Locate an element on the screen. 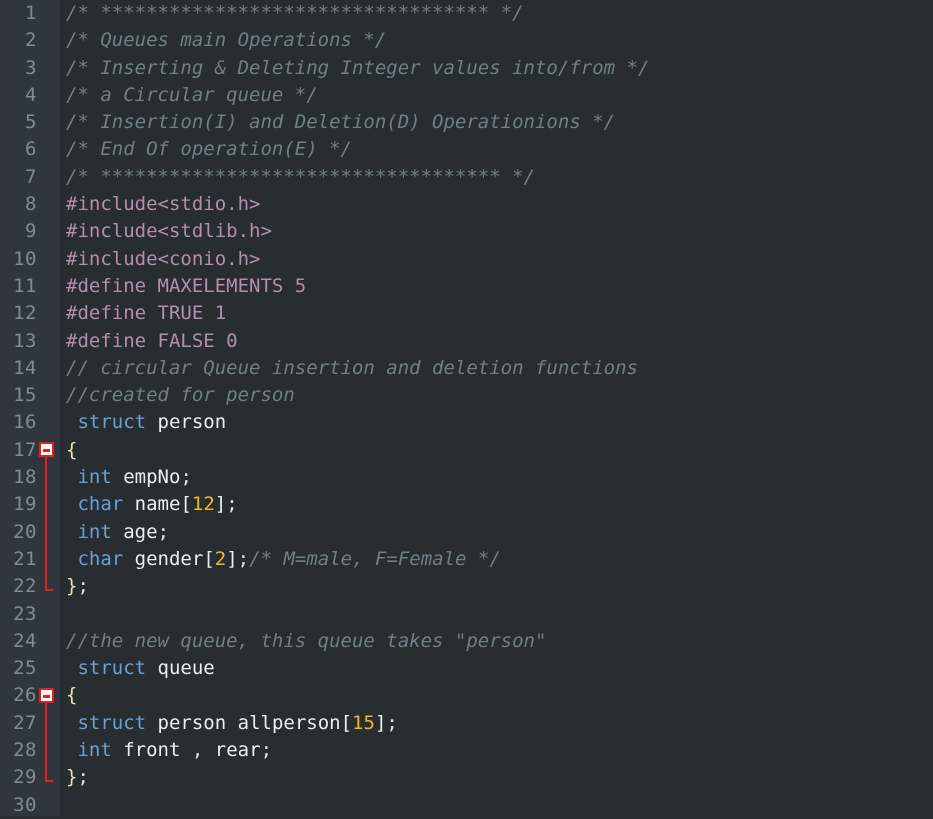  token-cmt: /* End Of operation(E) */ is located at coordinates (209, 149).